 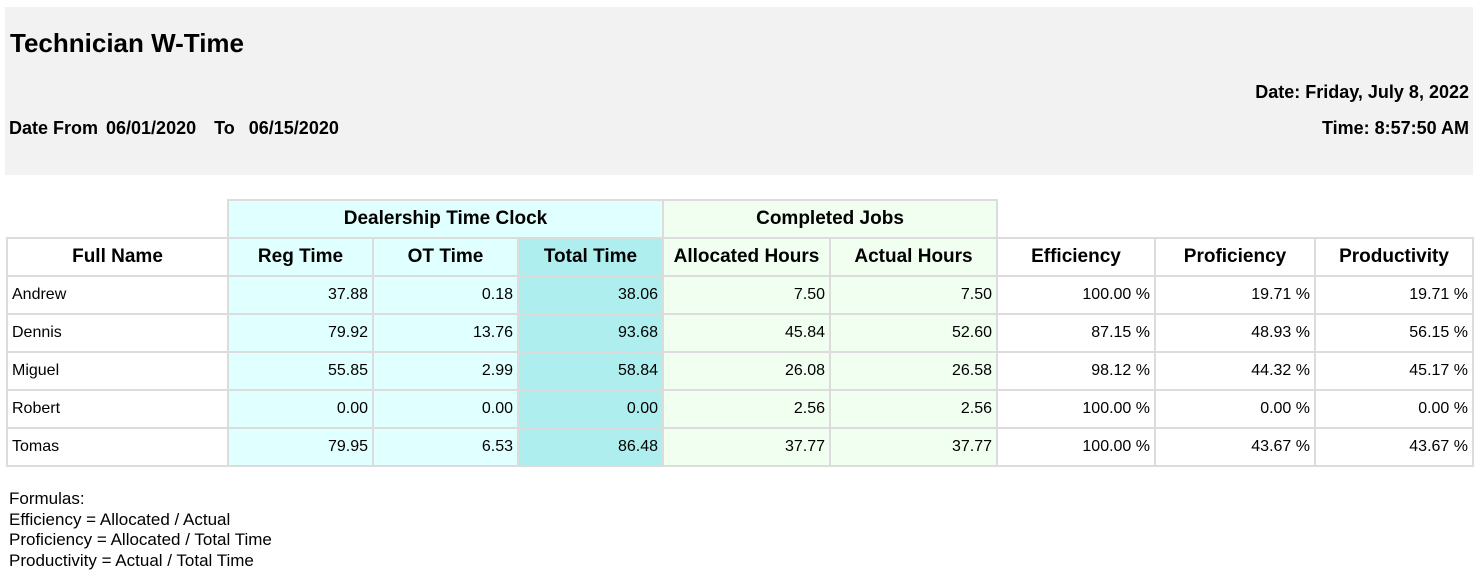 What do you see at coordinates (746, 447) in the screenshot?
I see `cell-allocated-hours: 37.77` at bounding box center [746, 447].